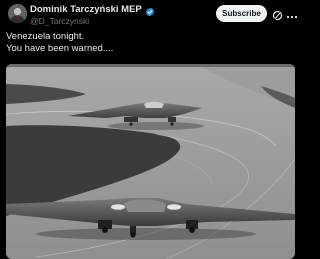 The width and height of the screenshot is (320, 259). I want to click on verified-badge-icon, so click(150, 10).